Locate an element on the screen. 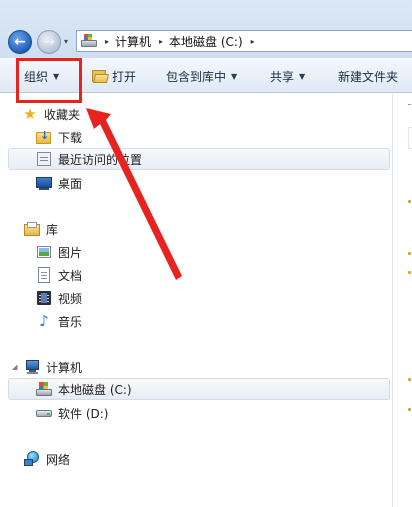 The width and height of the screenshot is (412, 507). tree-item-desktop: 桌面 is located at coordinates (59, 183).